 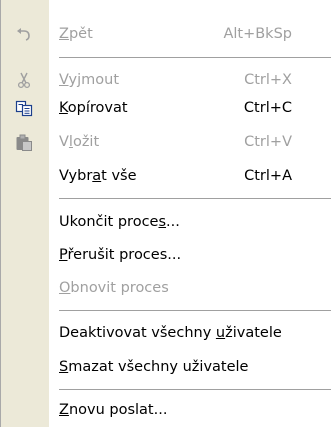 I want to click on copy-icon, so click(x=24, y=108).